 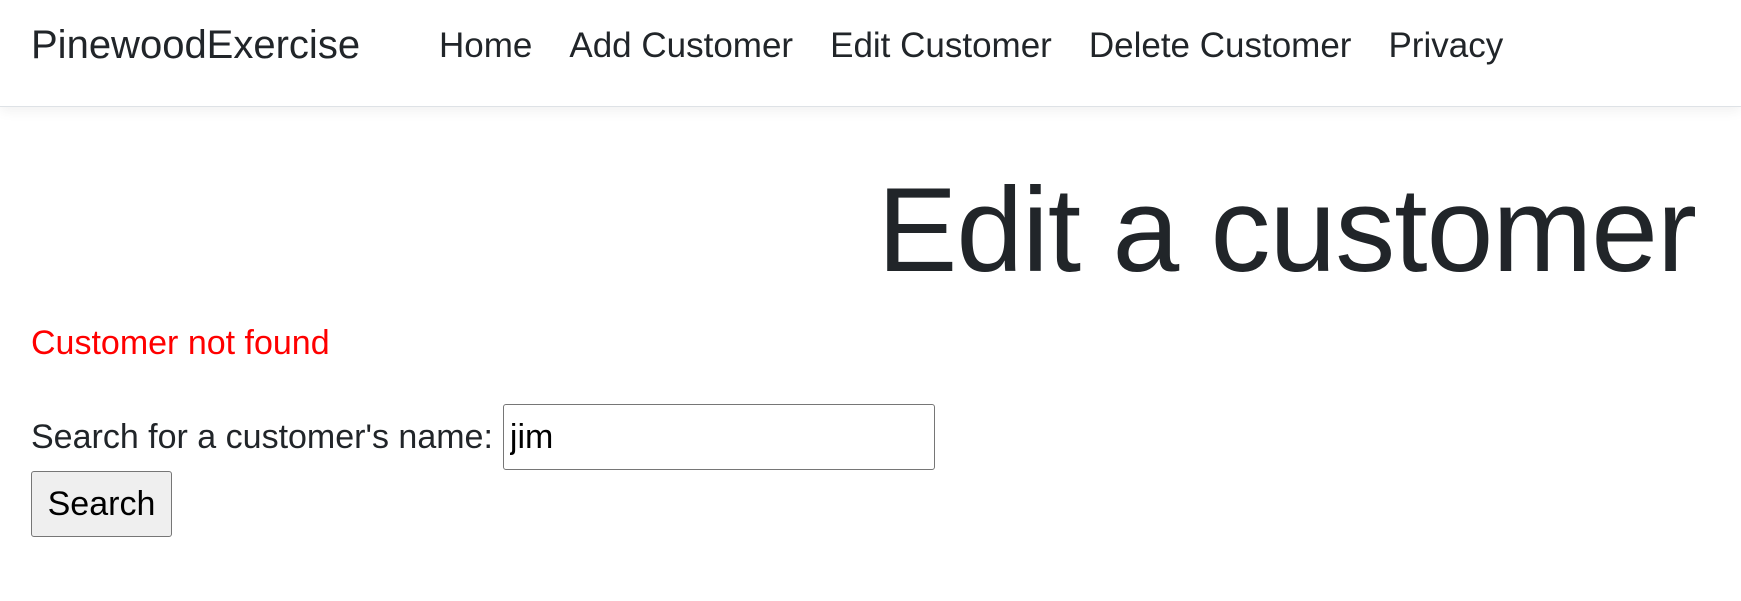 I want to click on page-title: Edit a customer, so click(x=1287, y=230).